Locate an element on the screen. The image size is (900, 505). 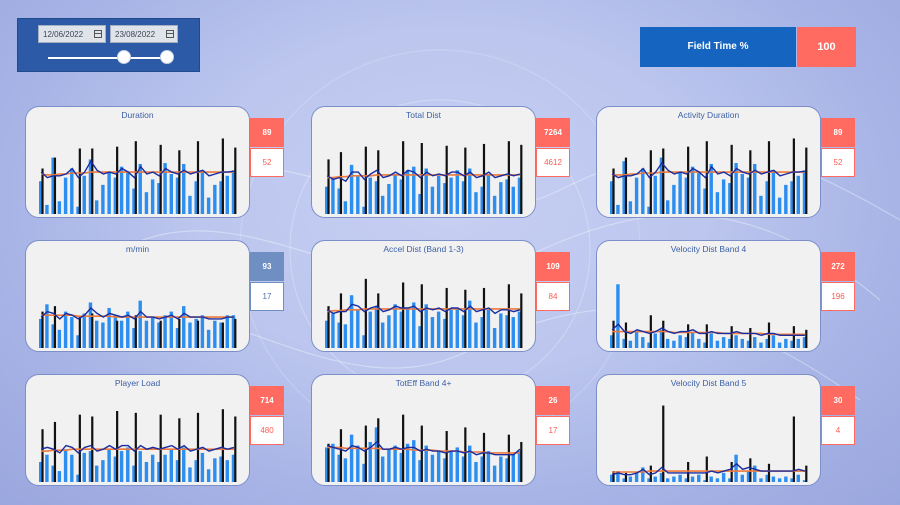
end-date-input: 23/08/2022 is located at coordinates (144, 34).